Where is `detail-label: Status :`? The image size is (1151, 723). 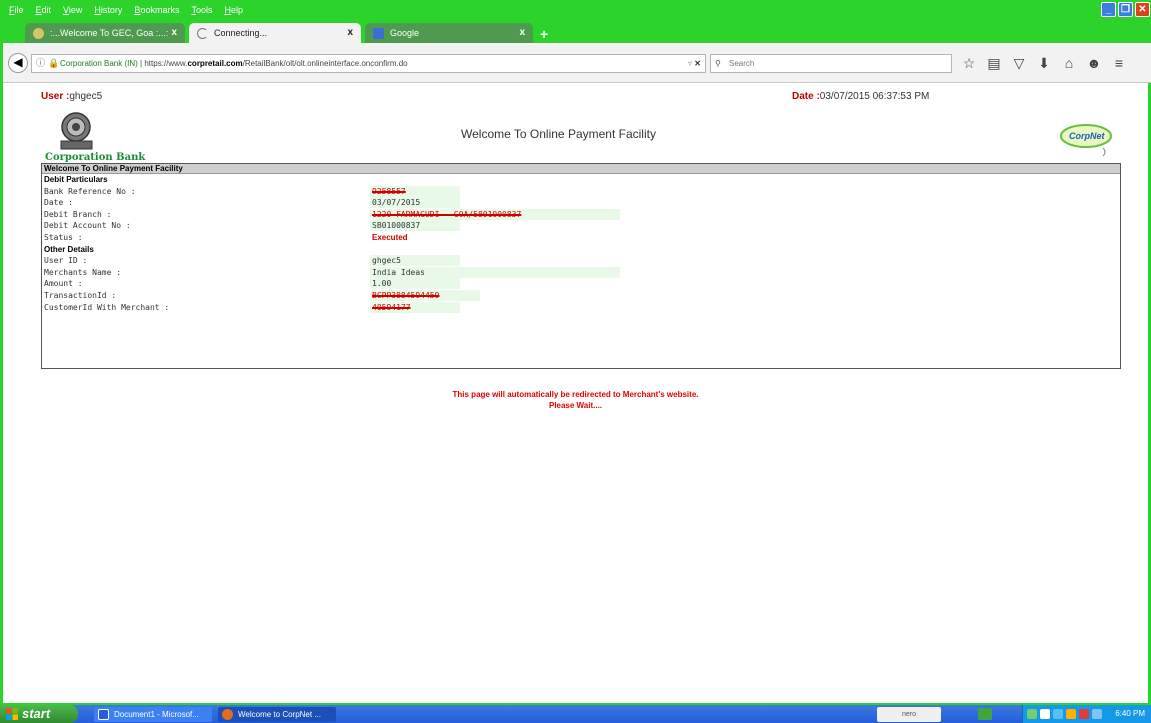 detail-label: Status : is located at coordinates (63, 237).